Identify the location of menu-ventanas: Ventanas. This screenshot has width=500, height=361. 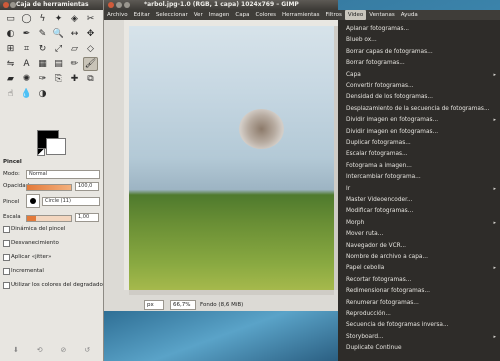
(381, 15).